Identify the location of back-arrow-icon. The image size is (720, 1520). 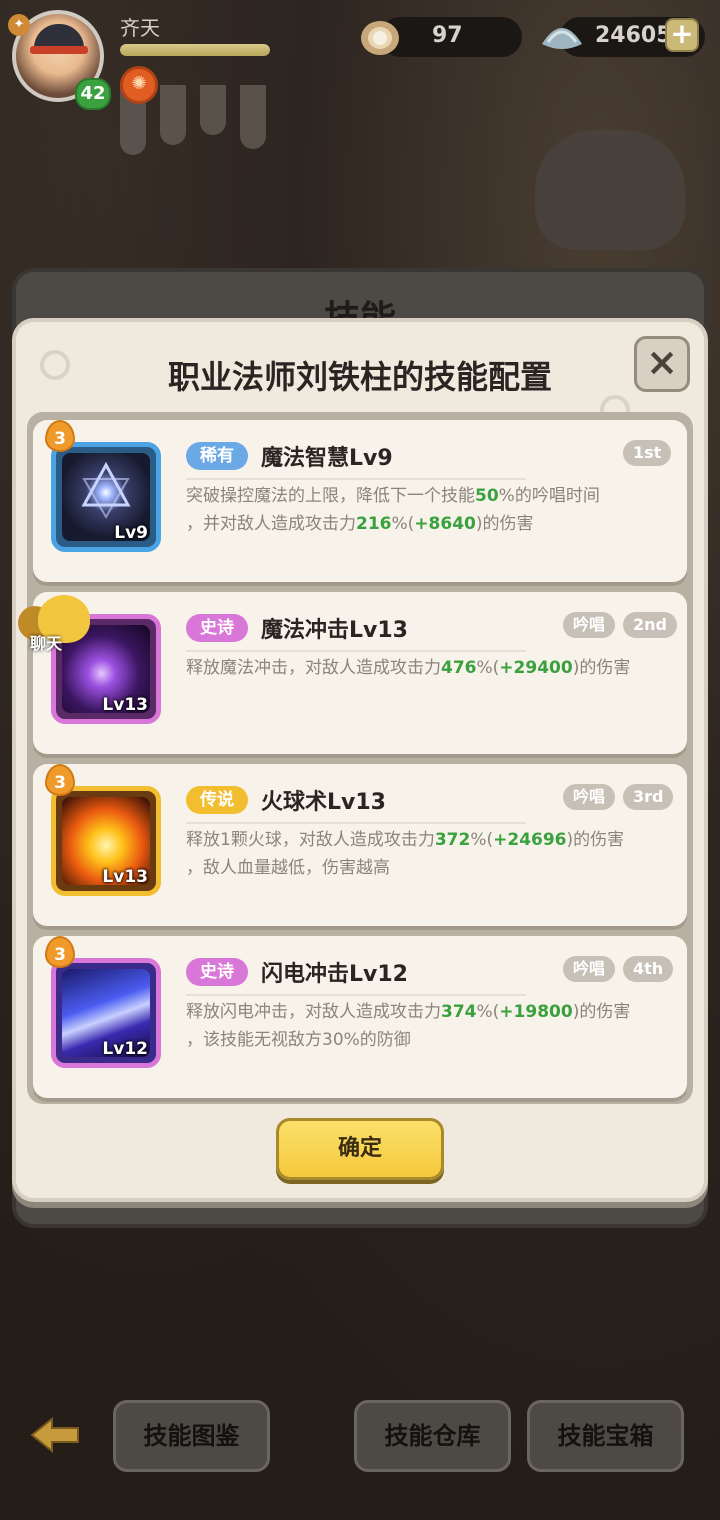
(54, 1435).